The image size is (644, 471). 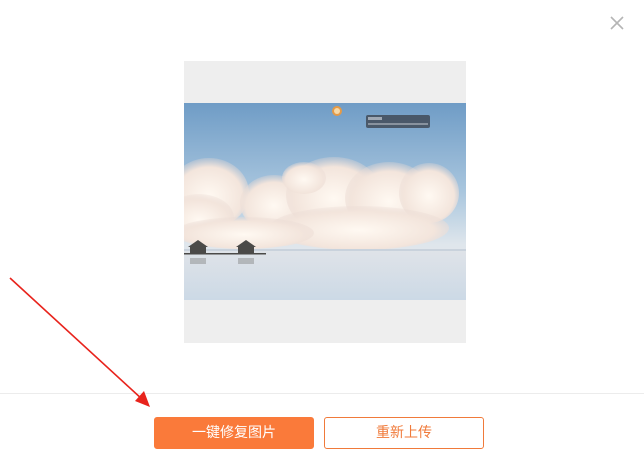 What do you see at coordinates (322, 393) in the screenshot?
I see `footer-divider` at bounding box center [322, 393].